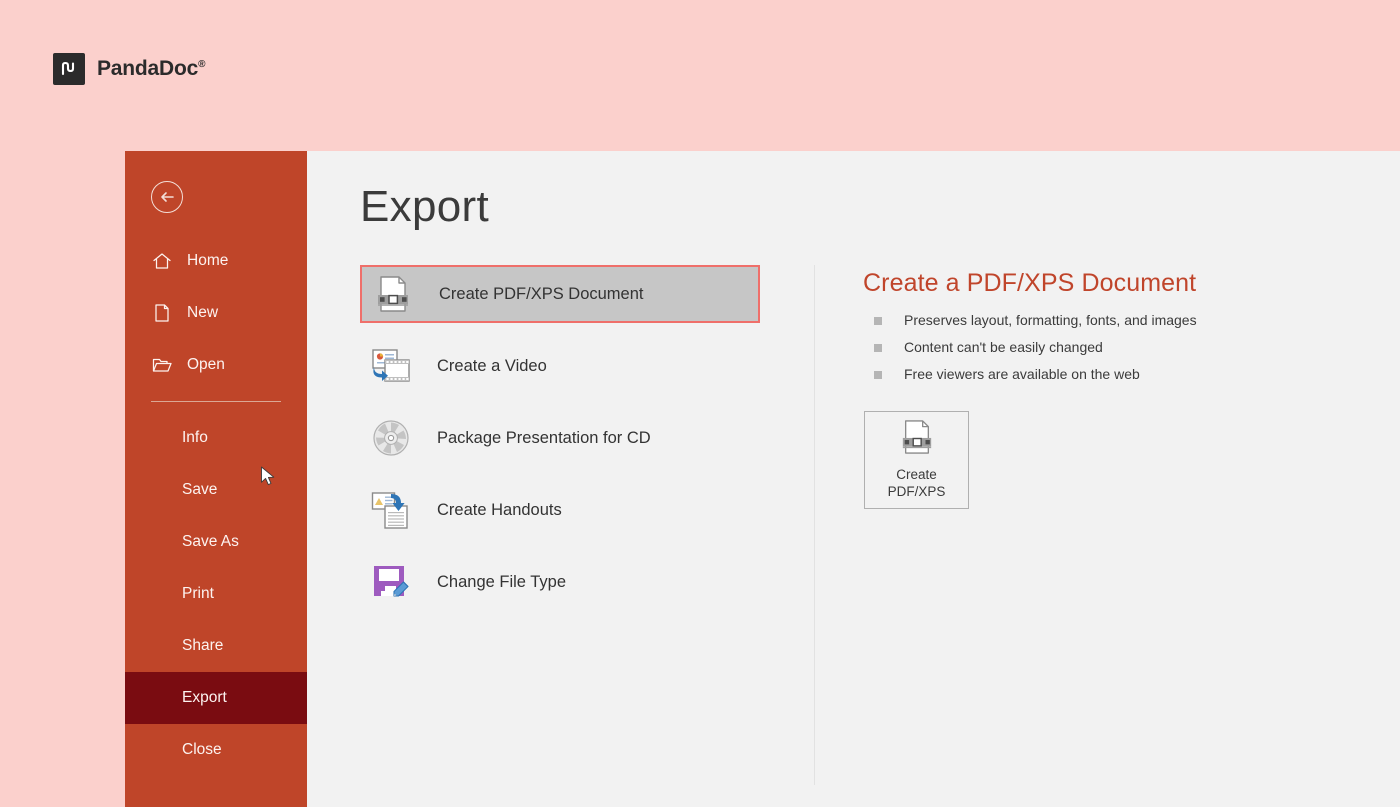 The width and height of the screenshot is (1400, 807). Describe the element at coordinates (203, 645) in the screenshot. I see `sidebar-item-label: Share` at that location.